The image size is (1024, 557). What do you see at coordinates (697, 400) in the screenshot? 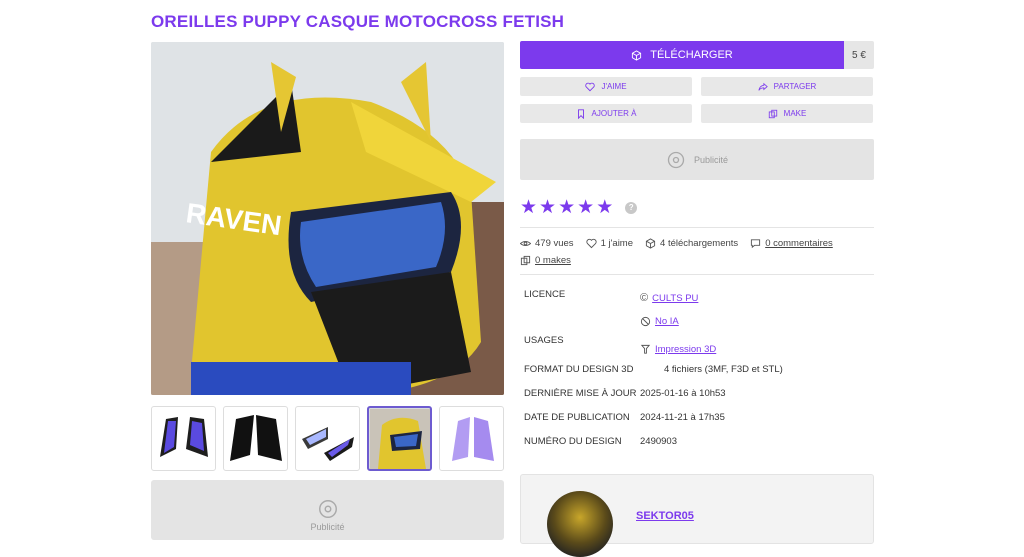
I see `update-row: DERNIÈRE MISE À JOUR 2025-01-16 à 10h53` at bounding box center [697, 400].